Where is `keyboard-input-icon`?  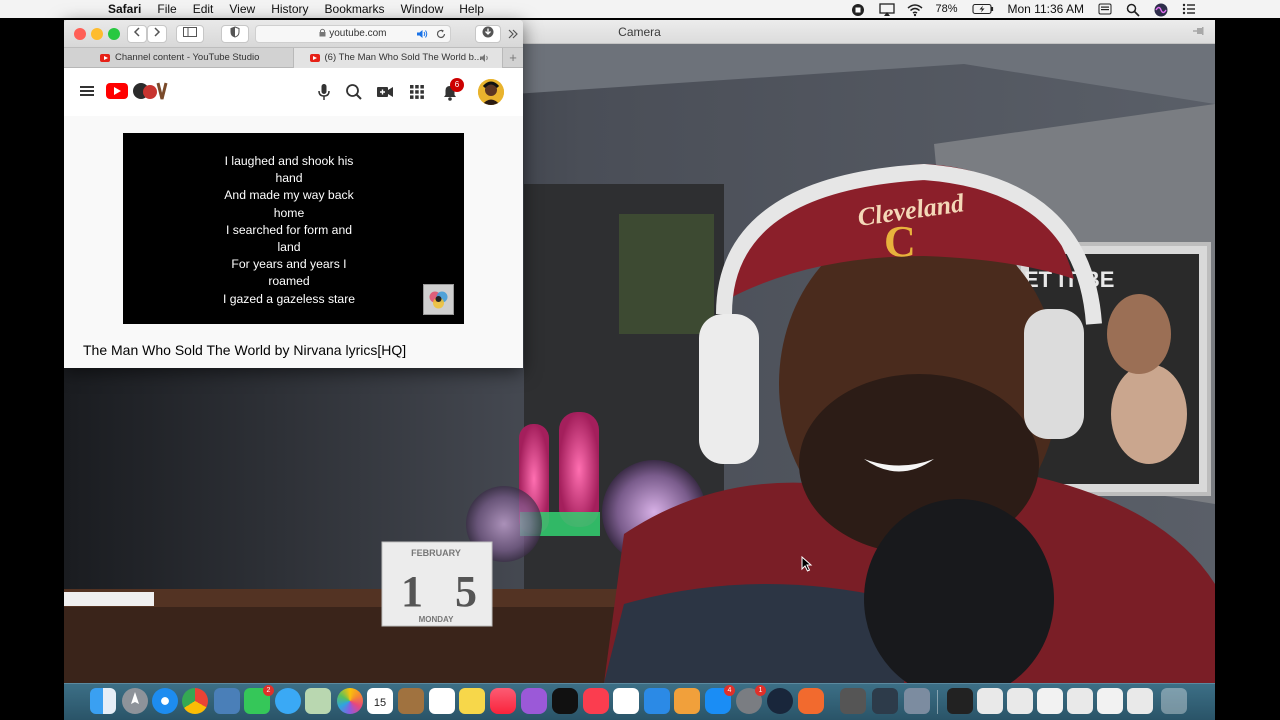 keyboard-input-icon is located at coordinates (1105, 9).